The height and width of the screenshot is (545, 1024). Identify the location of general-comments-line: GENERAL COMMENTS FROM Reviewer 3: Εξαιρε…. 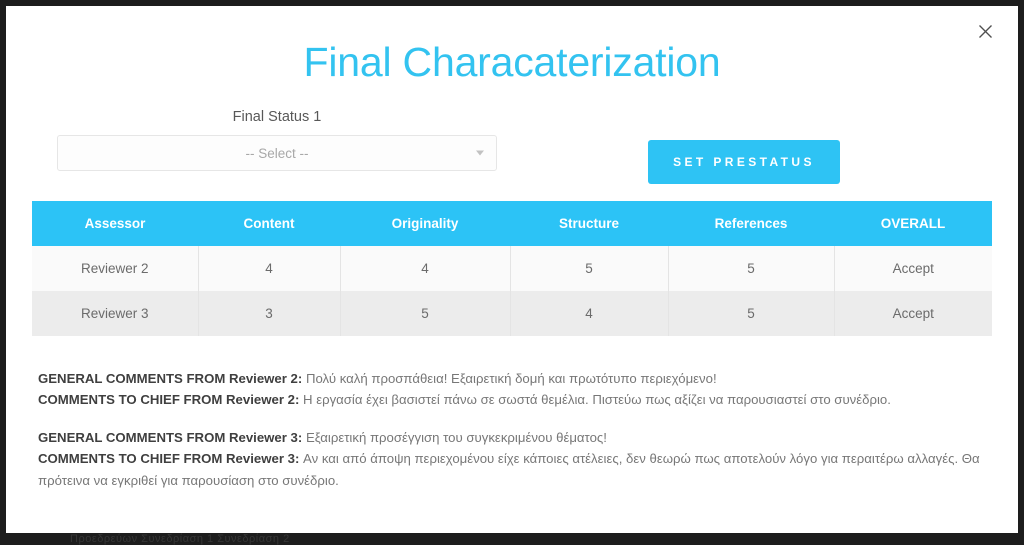
(512, 437).